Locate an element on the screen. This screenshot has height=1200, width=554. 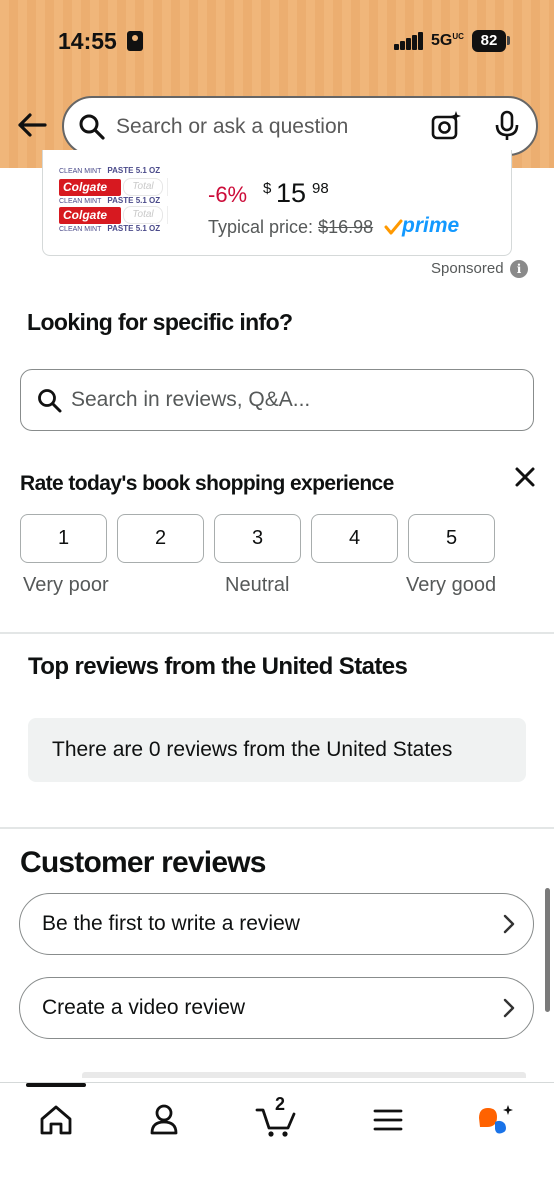
typical-price: Typical price: $16.98 is located at coordinates (290, 227).